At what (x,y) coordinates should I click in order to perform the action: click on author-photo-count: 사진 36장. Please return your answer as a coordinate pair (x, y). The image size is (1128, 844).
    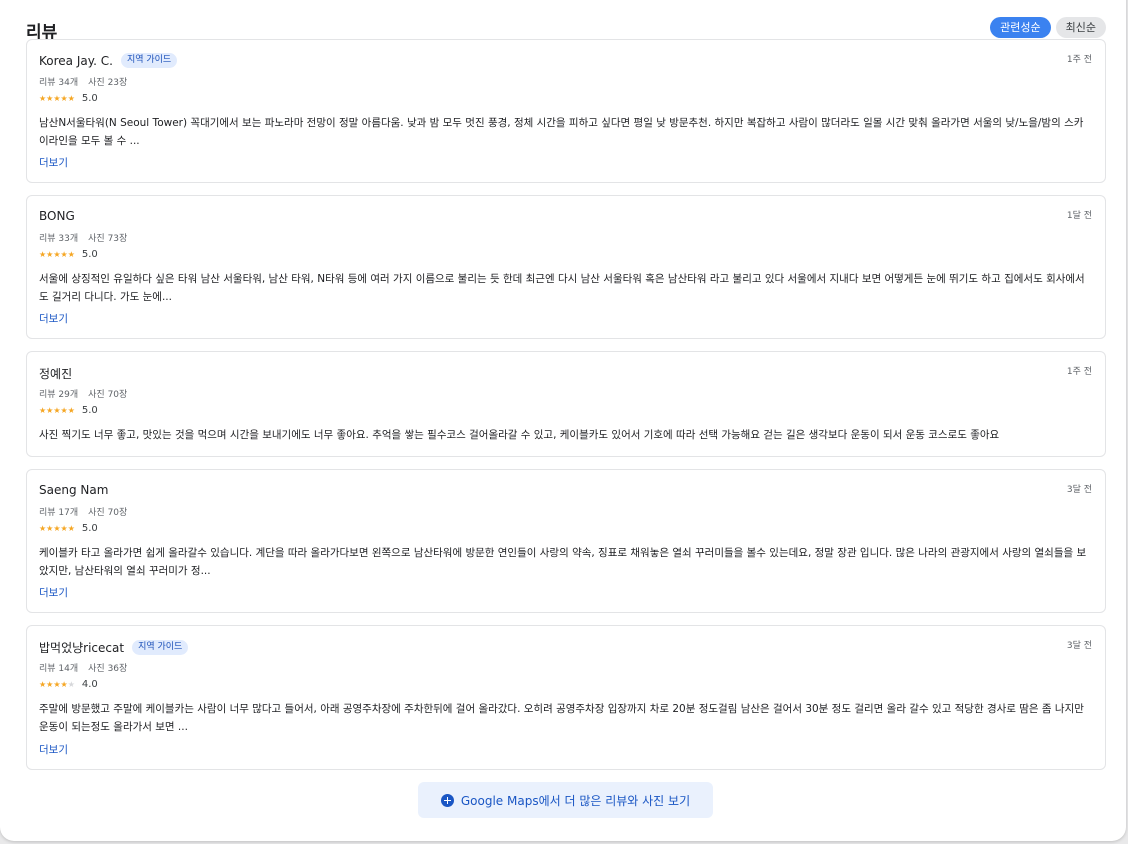
    Looking at the image, I should click on (108, 669).